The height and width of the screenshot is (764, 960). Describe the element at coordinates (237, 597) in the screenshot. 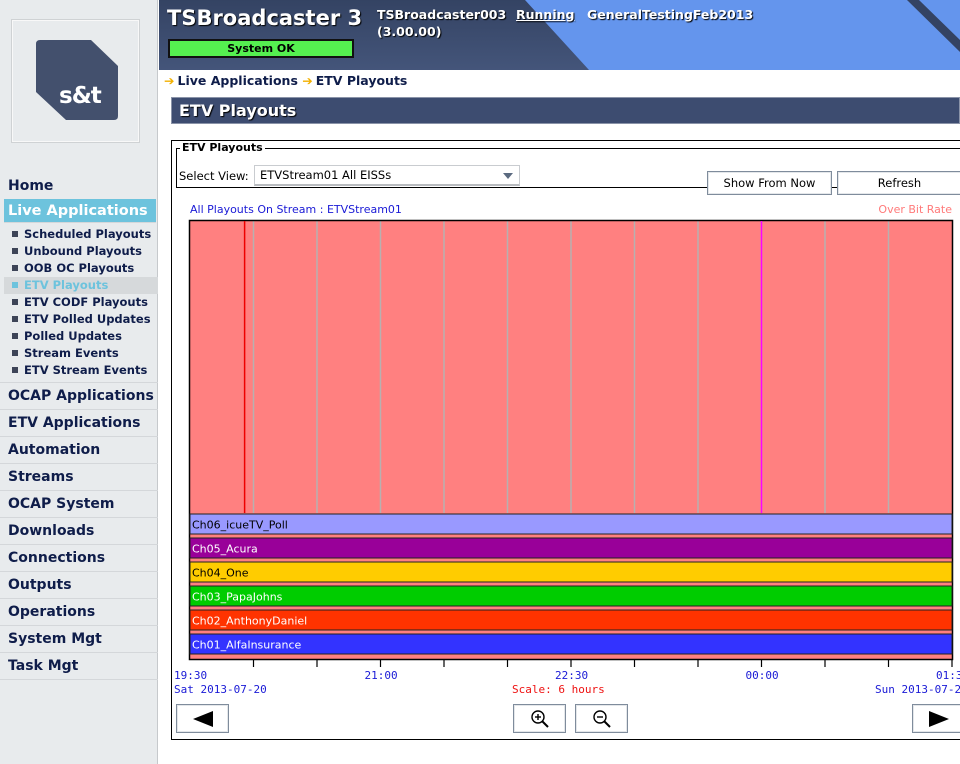

I see `playout-bar-label: Ch03_PapaJohns` at that location.